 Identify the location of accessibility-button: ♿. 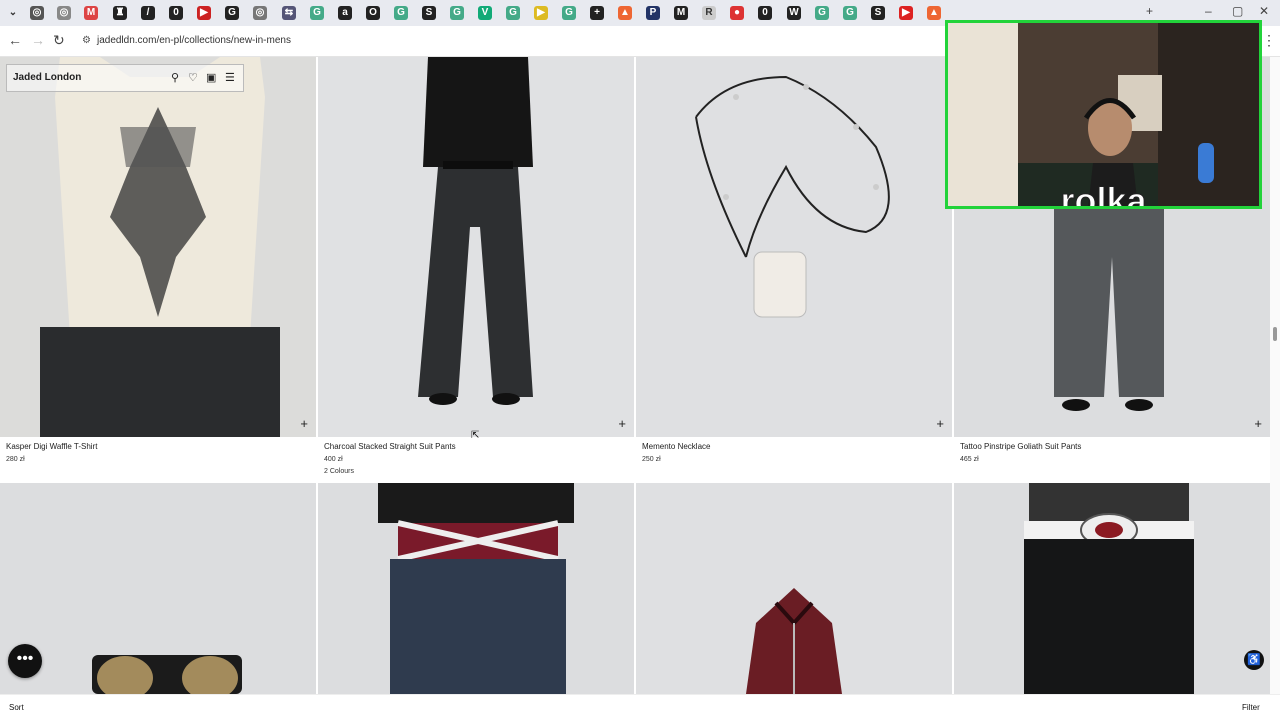
(1254, 660).